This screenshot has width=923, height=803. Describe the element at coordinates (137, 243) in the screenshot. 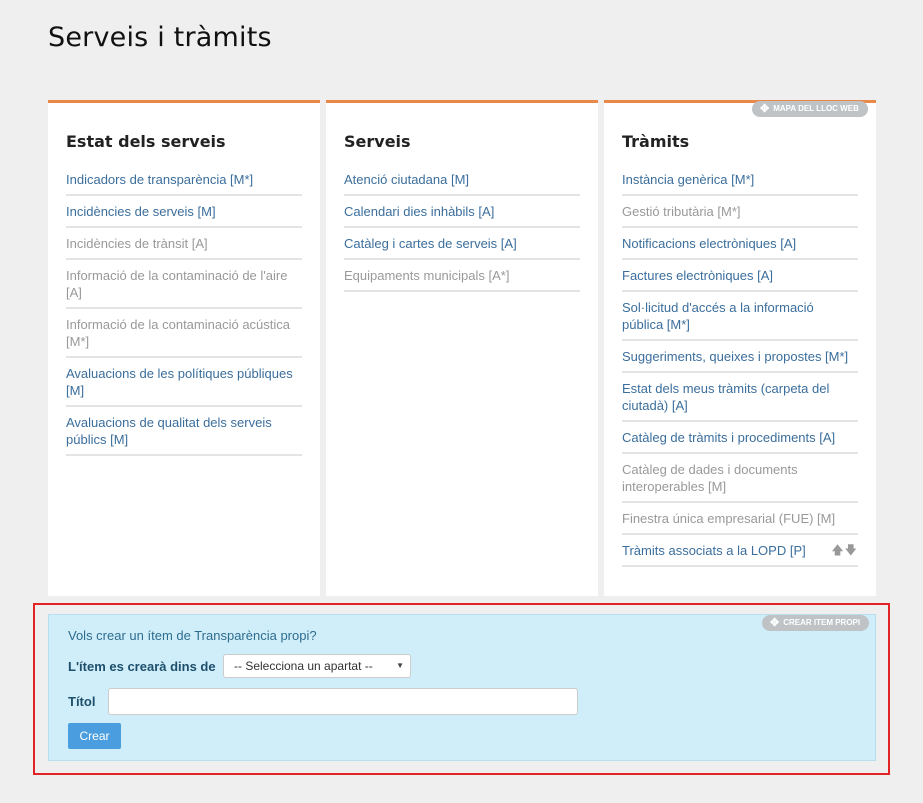

I see `service-link: Incidències de trànsit [A]` at that location.